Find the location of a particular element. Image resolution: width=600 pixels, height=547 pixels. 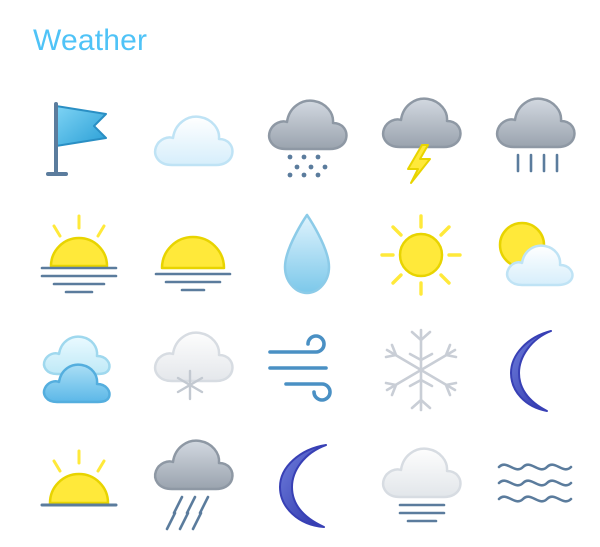

crescent-moon-light-icon is located at coordinates (535, 370).